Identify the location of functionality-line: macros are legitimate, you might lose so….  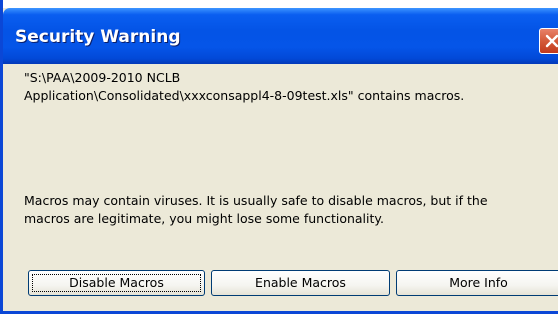
(204, 218).